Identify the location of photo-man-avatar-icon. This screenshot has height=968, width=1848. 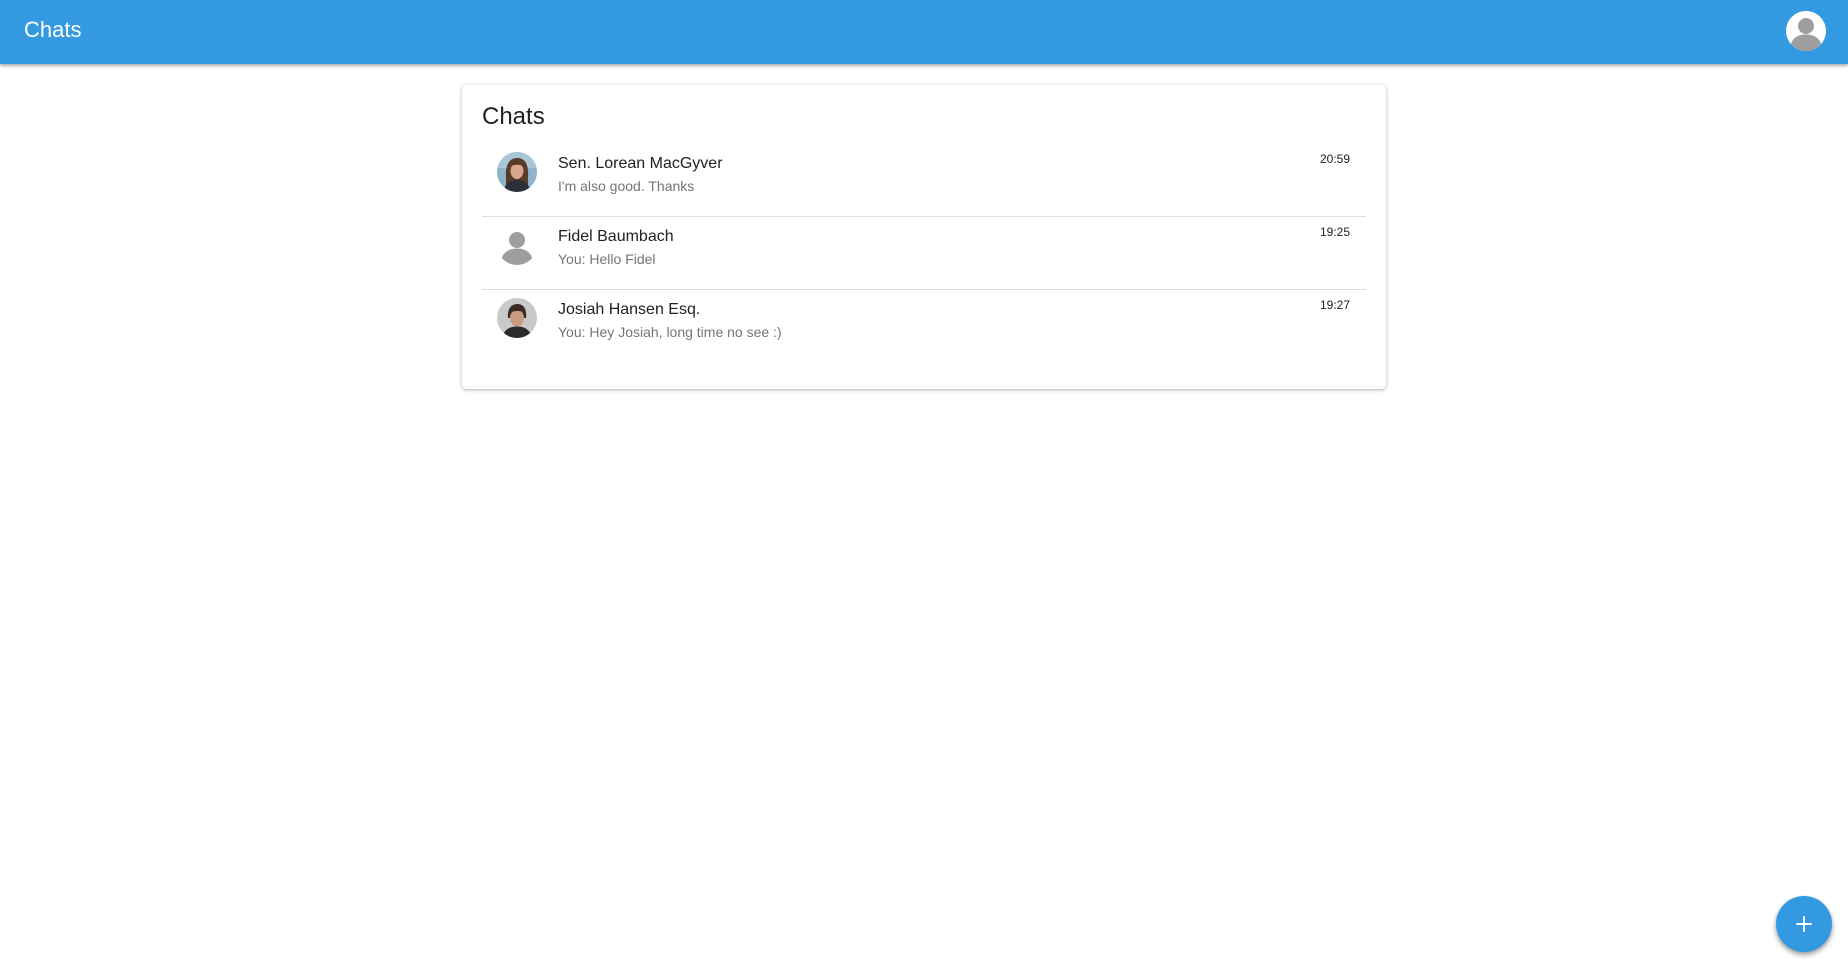
(517, 318).